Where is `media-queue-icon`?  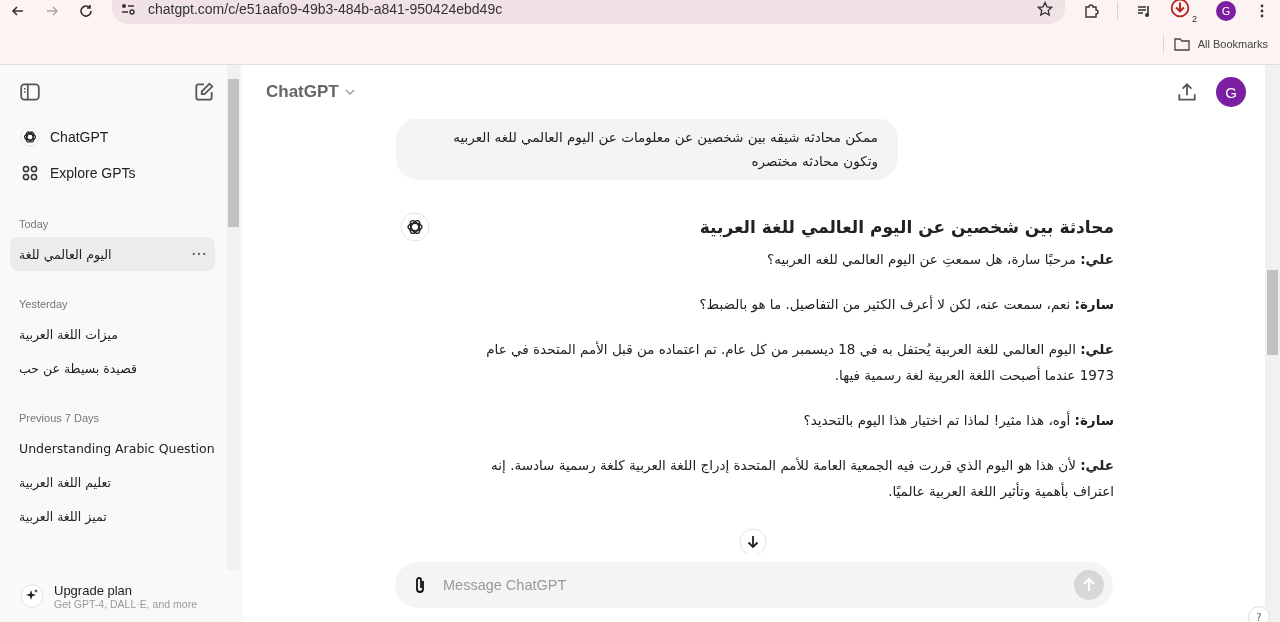 media-queue-icon is located at coordinates (1144, 11).